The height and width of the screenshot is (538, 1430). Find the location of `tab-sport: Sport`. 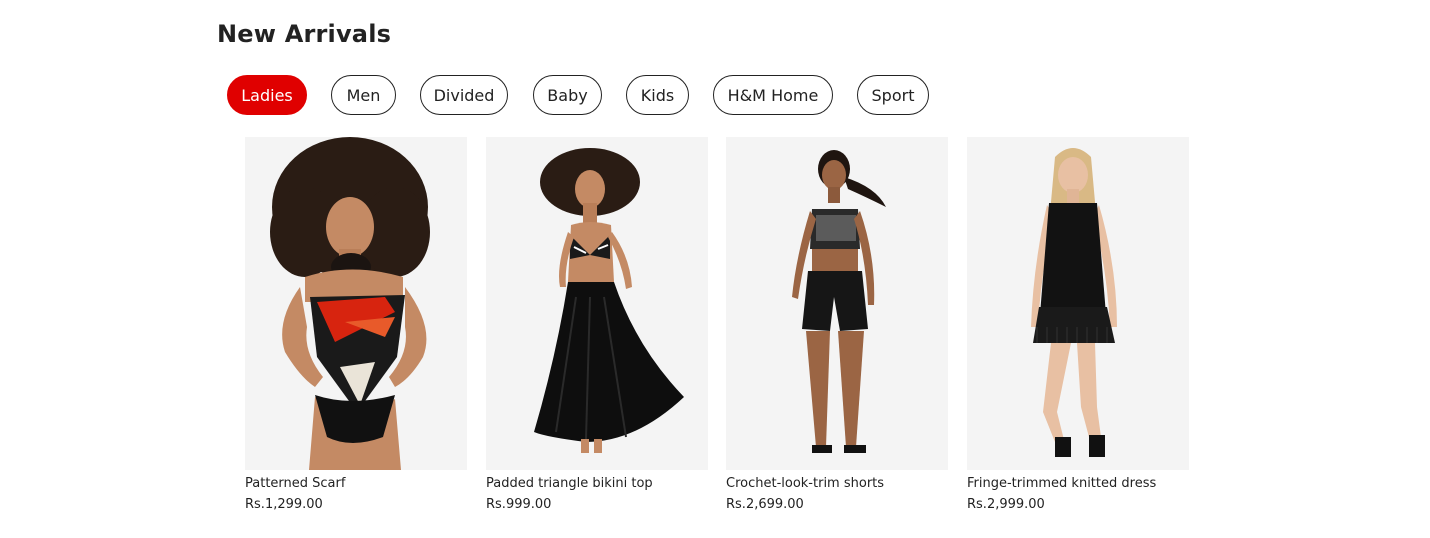

tab-sport: Sport is located at coordinates (893, 95).